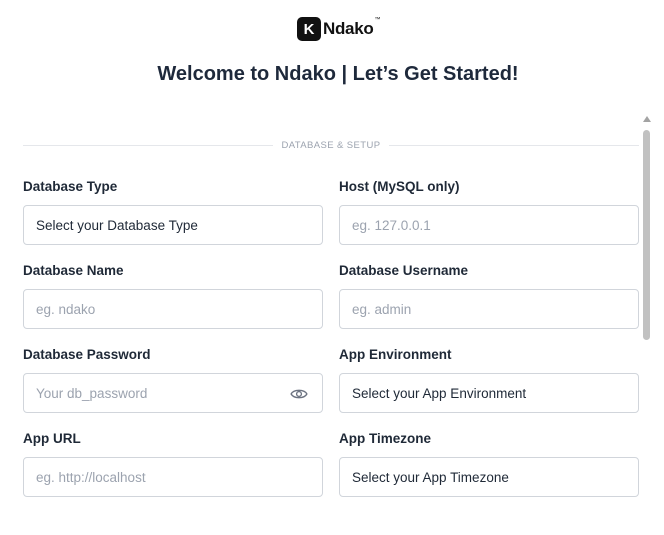  Describe the element at coordinates (395, 354) in the screenshot. I see `app-environment-label: App Environment` at that location.